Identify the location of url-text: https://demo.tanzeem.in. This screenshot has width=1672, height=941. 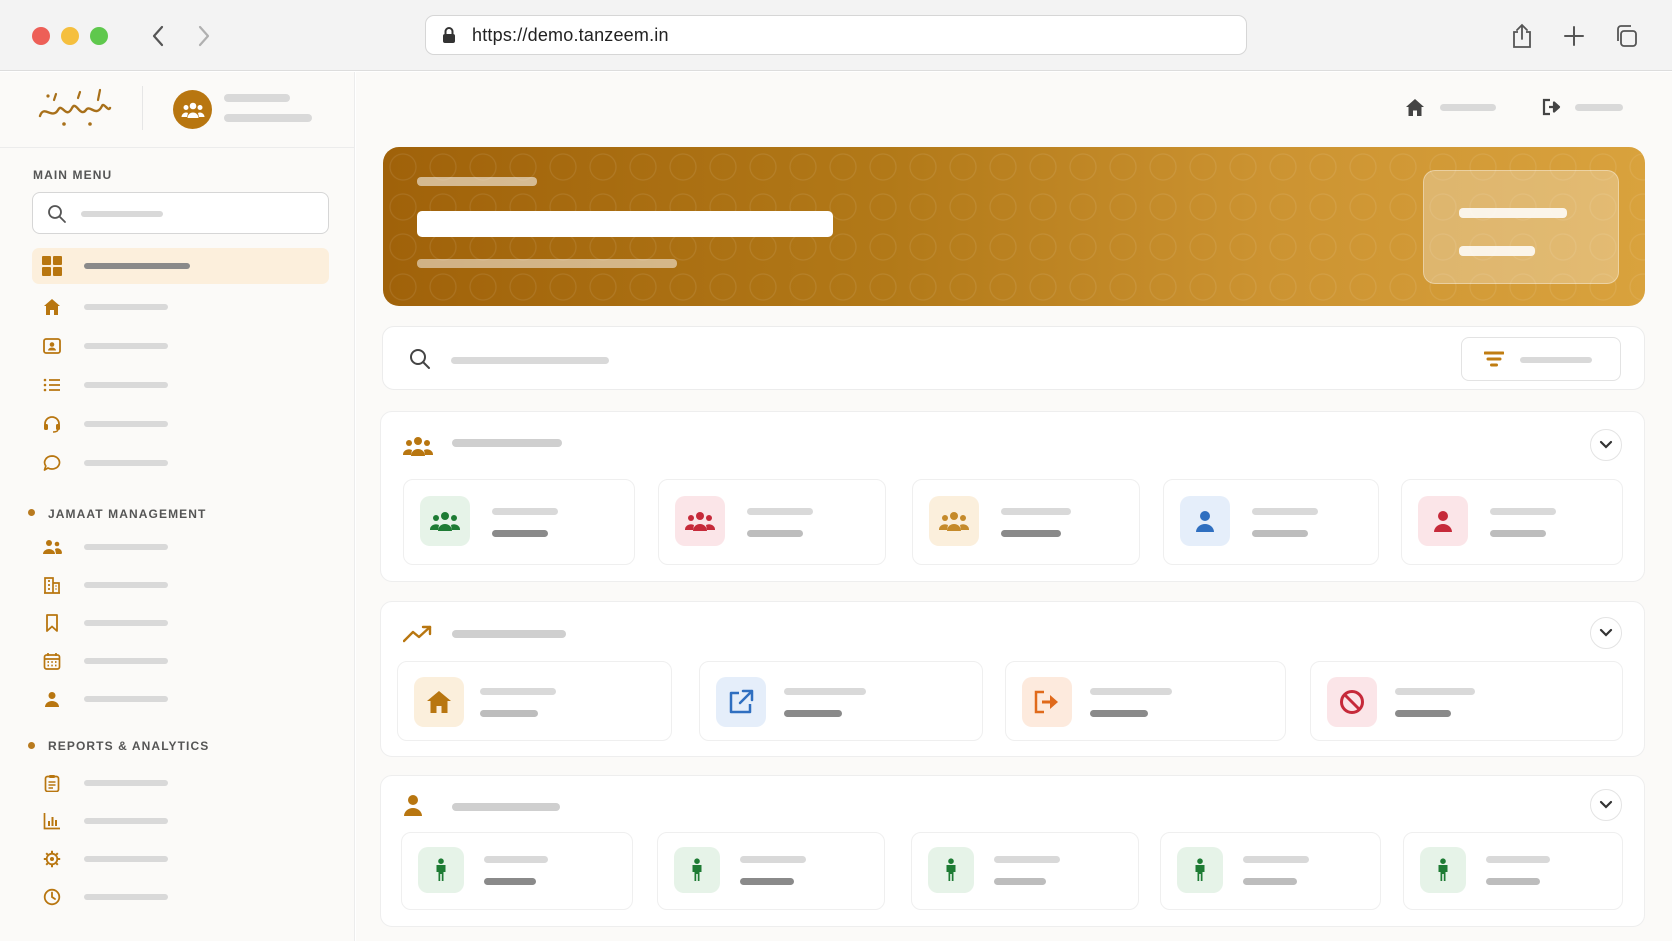
(570, 34).